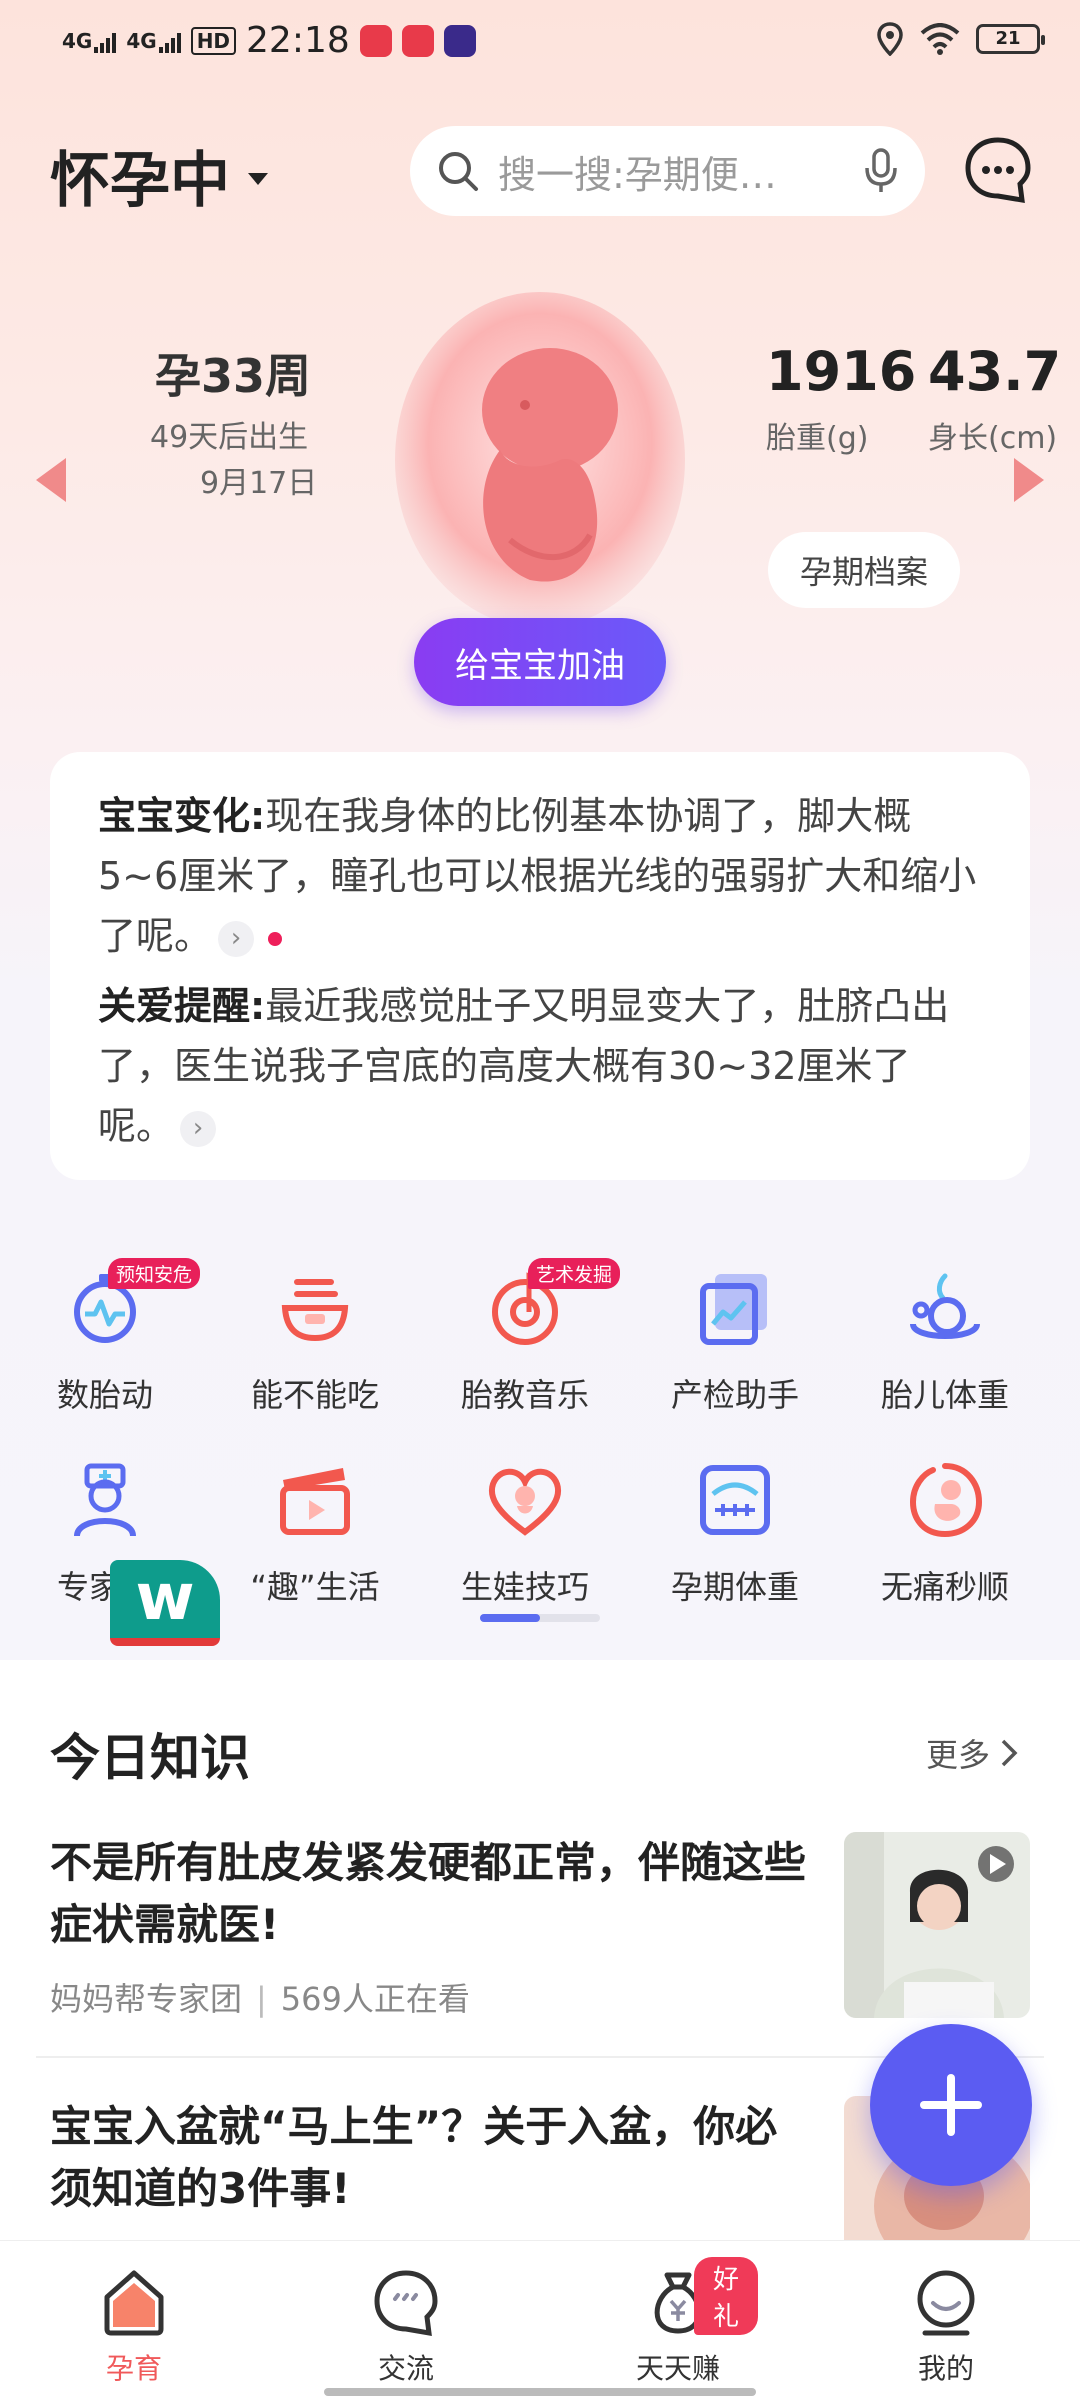 This screenshot has width=1080, height=2400. Describe the element at coordinates (817, 438) in the screenshot. I see `fetal-weight-label: 胎重(g)` at that location.